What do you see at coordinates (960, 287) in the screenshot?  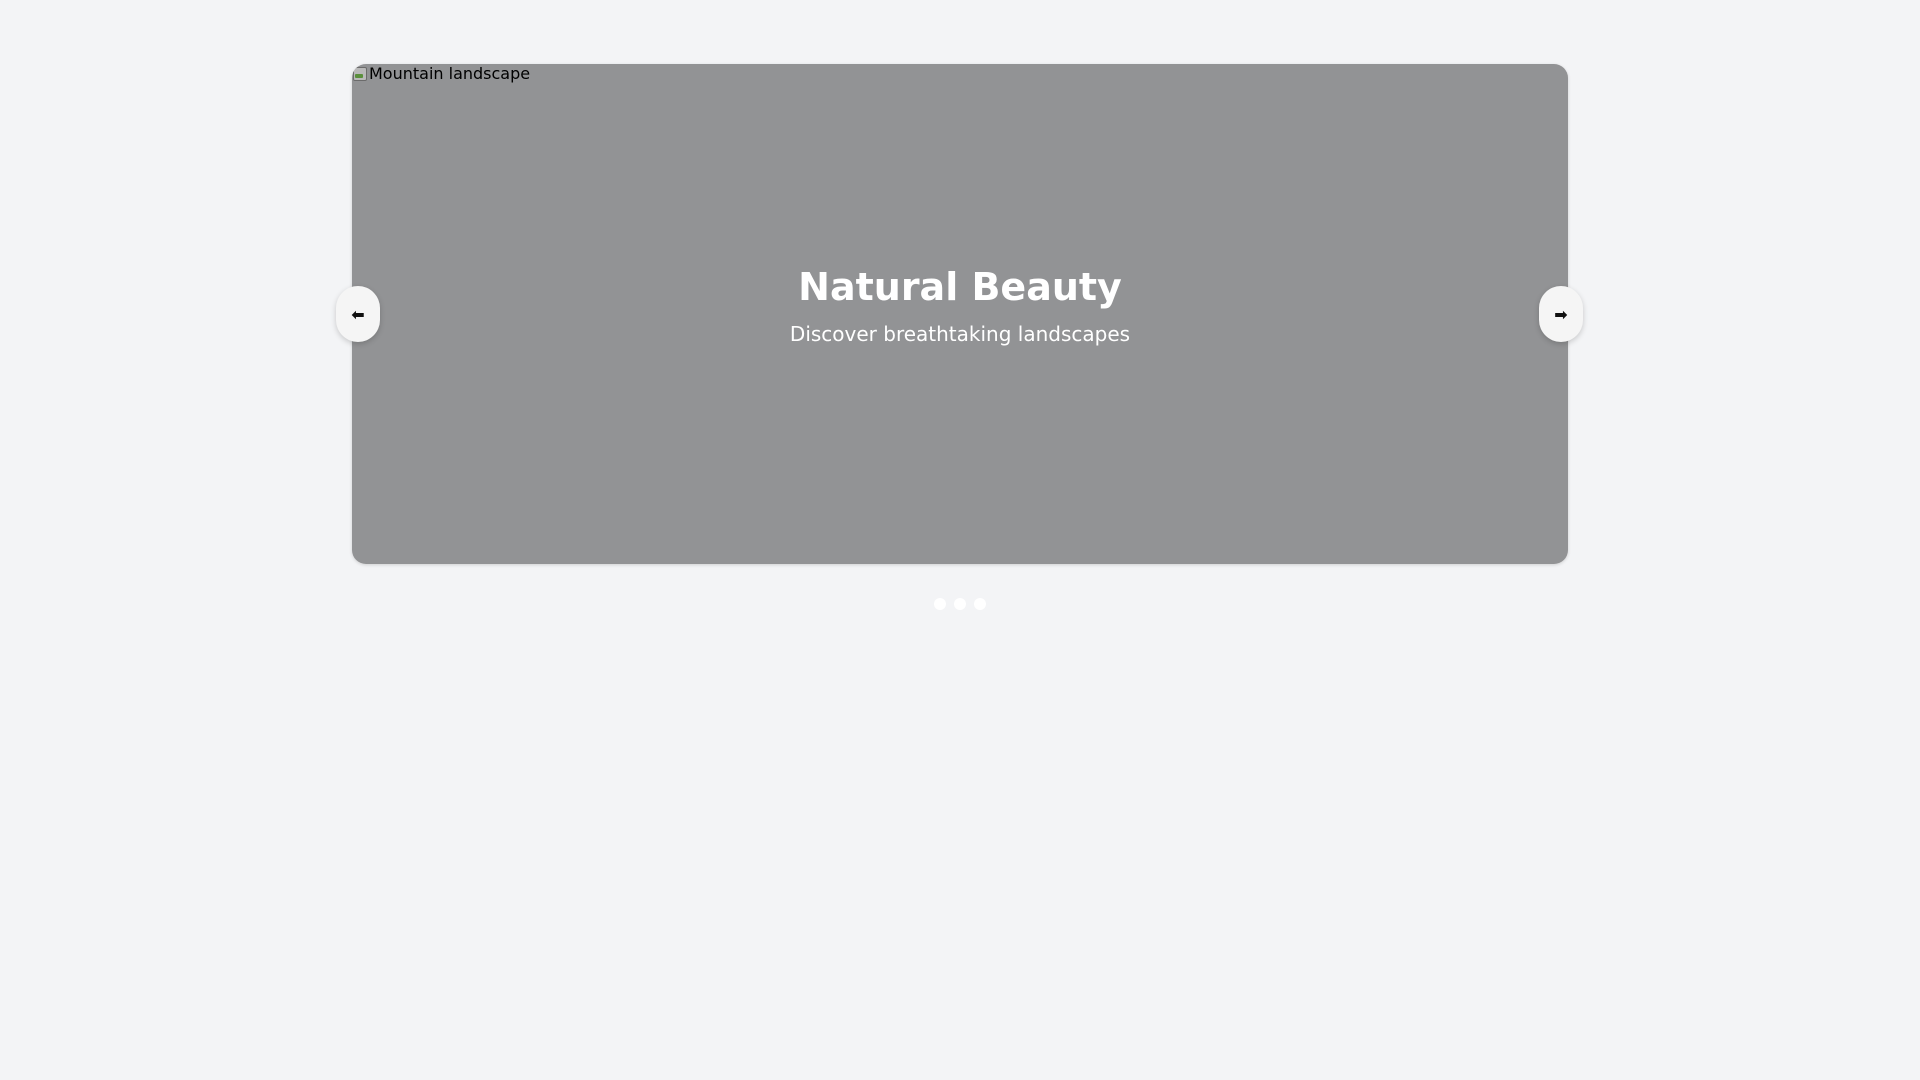 I see `slide-title: Natural Beauty` at bounding box center [960, 287].